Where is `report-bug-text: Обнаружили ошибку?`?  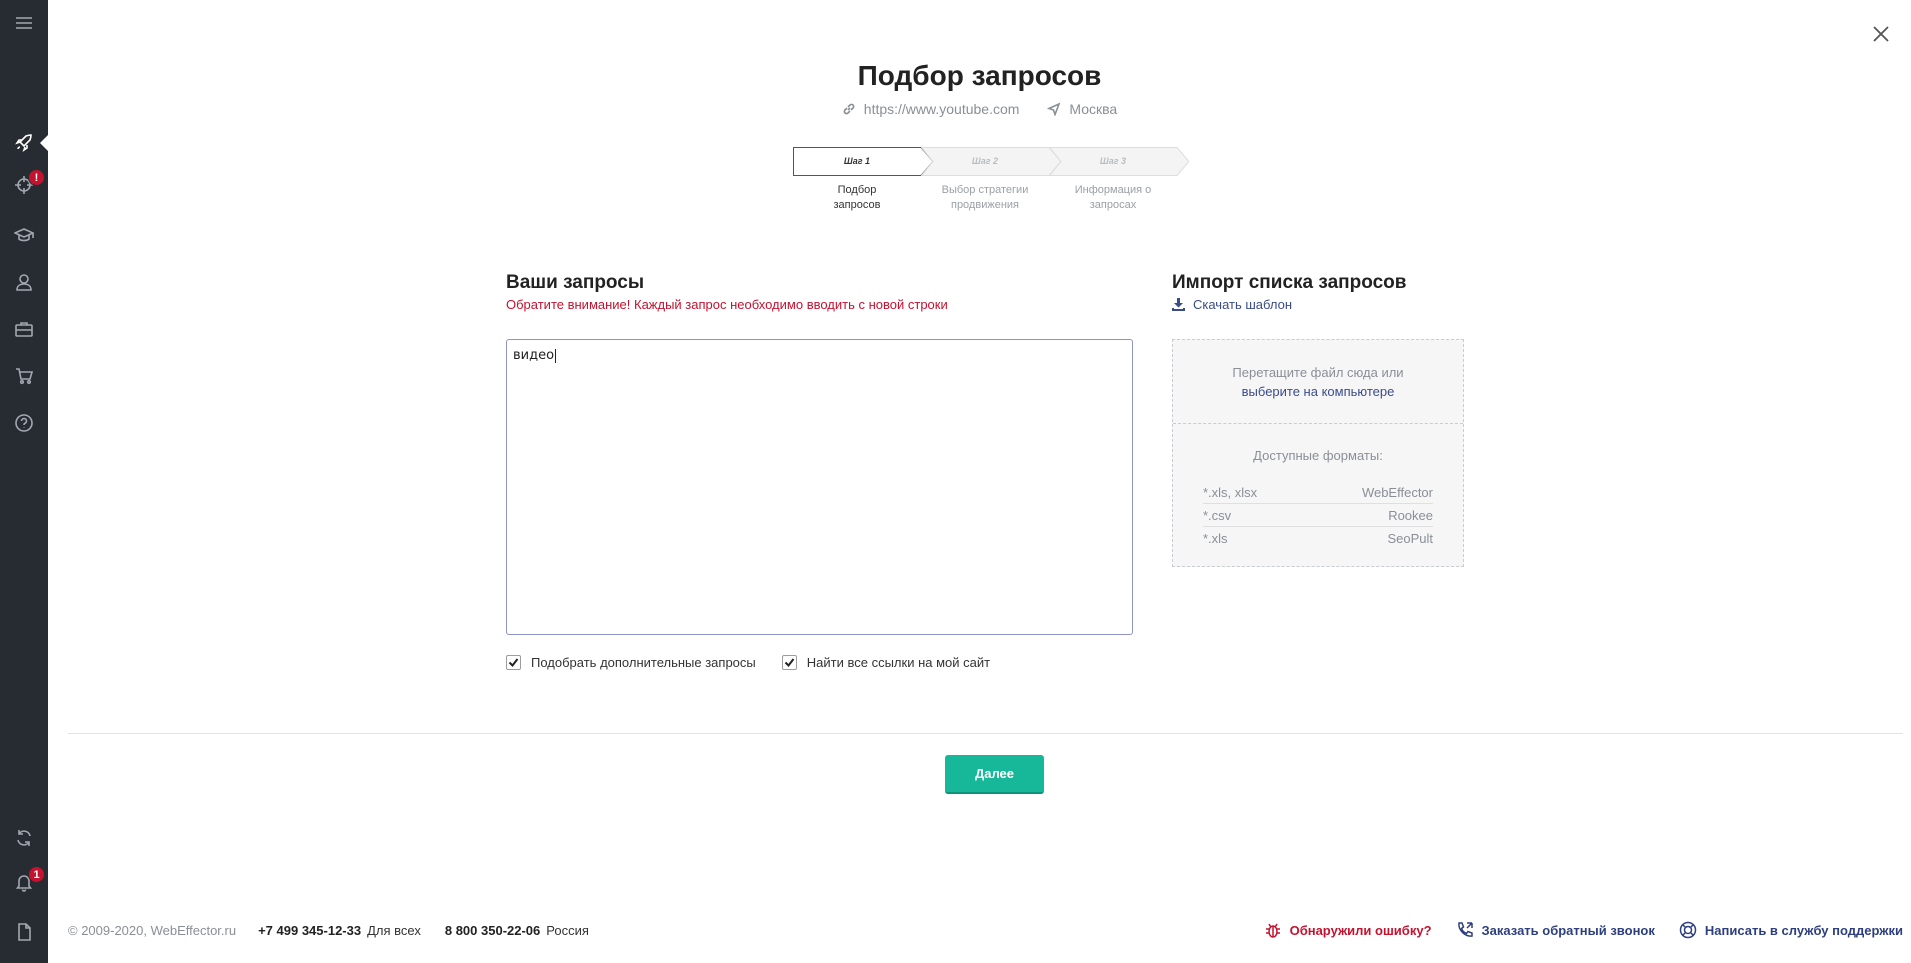
report-bug-text: Обнаружили ошибку? is located at coordinates (1360, 930).